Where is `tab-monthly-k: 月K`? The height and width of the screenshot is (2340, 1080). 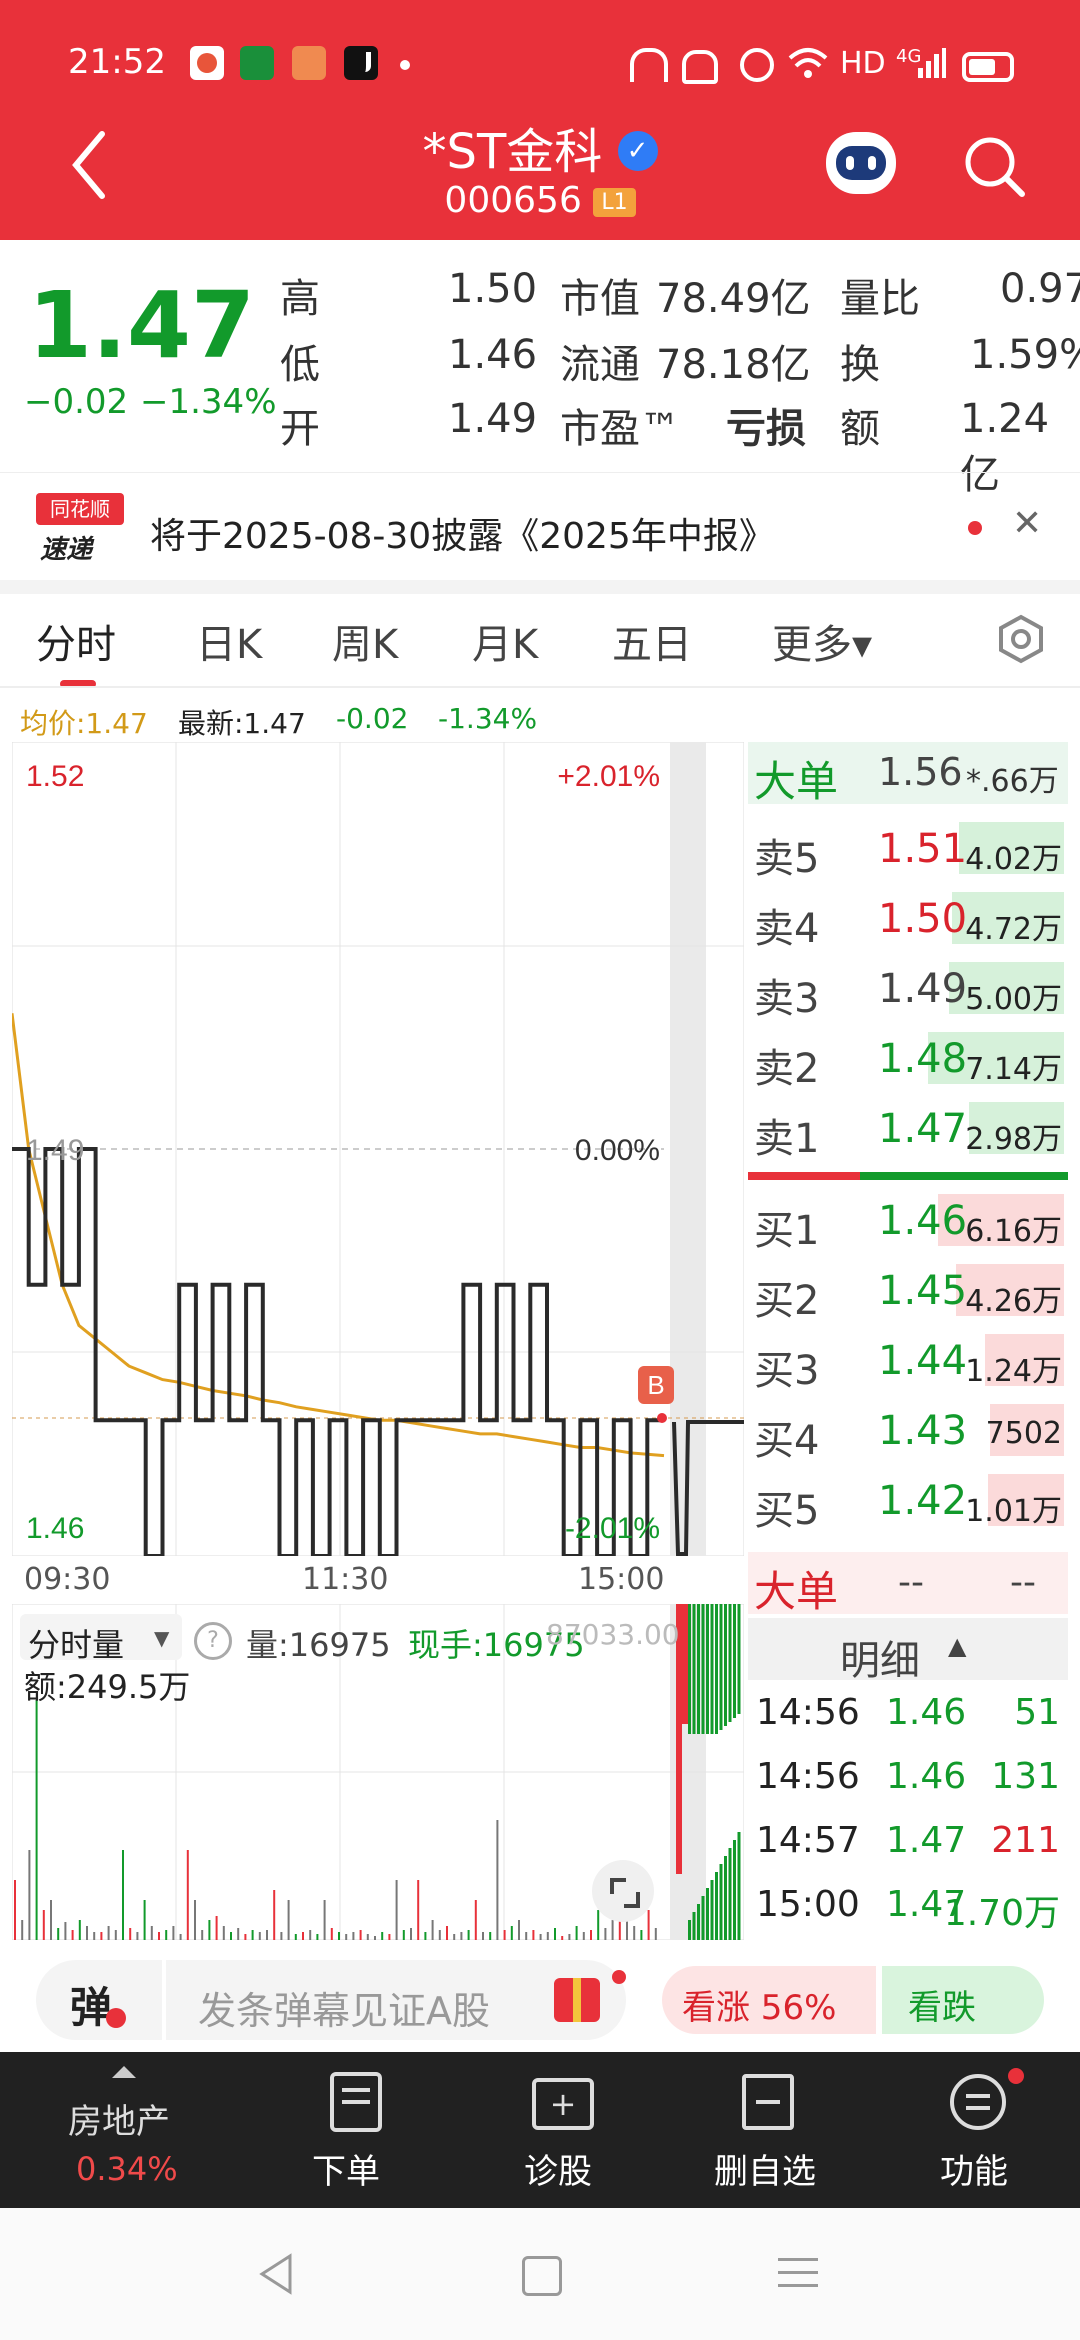 tab-monthly-k: 月K is located at coordinates (505, 641).